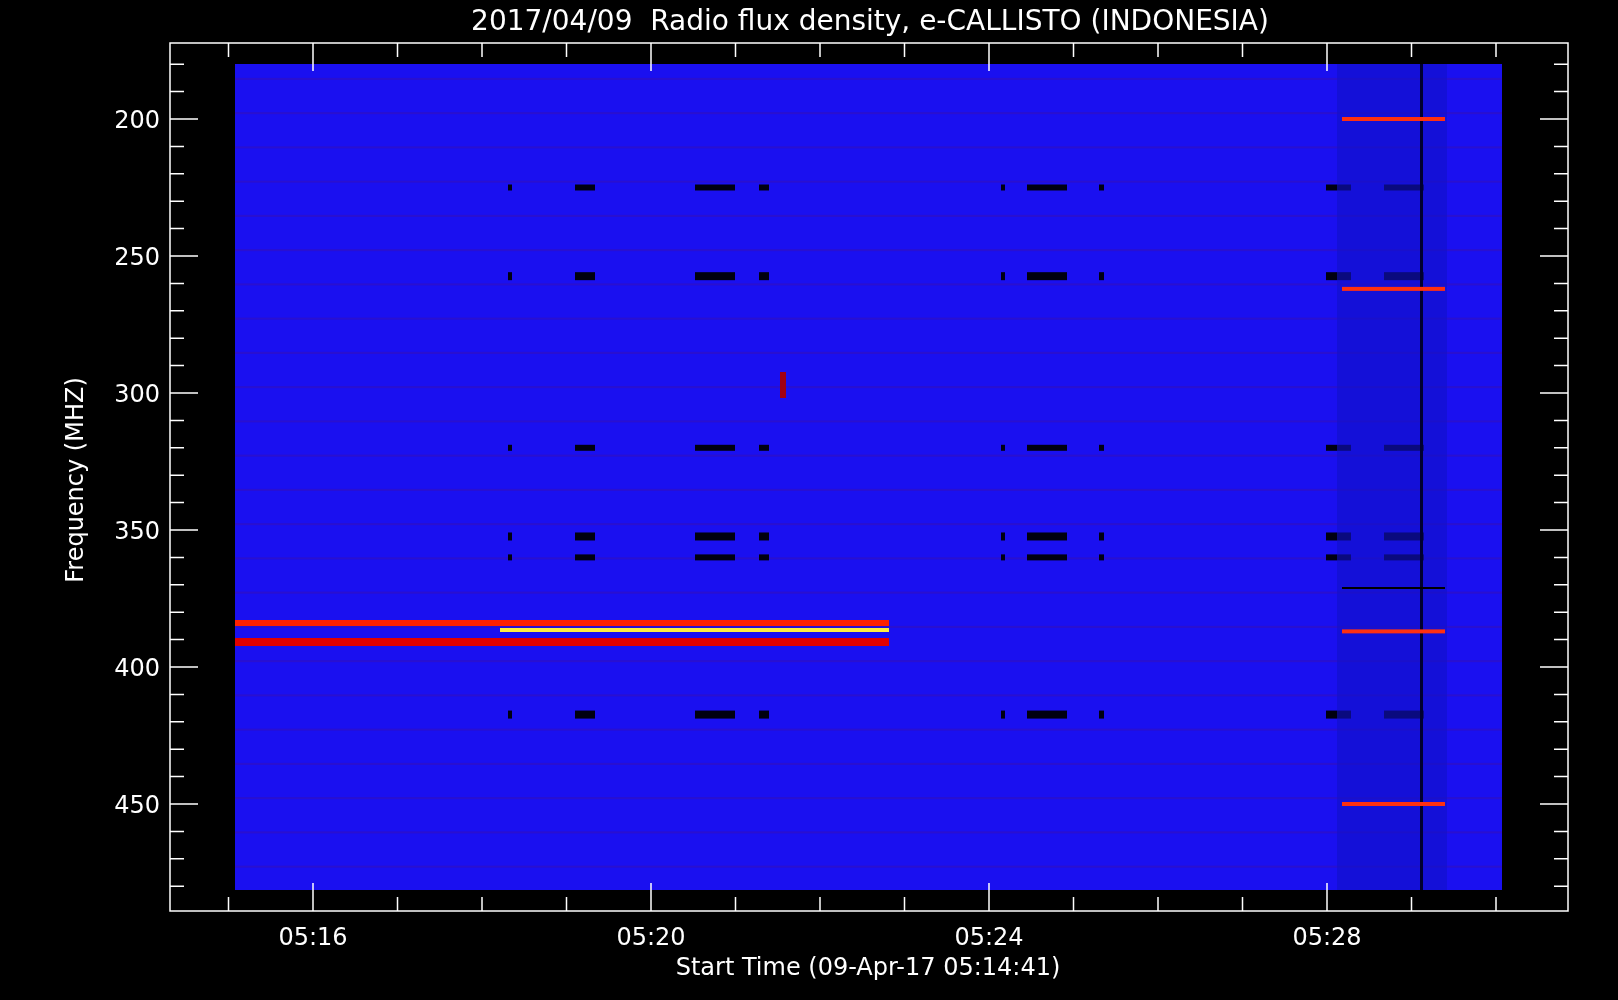 This screenshot has height=1000, width=1618. What do you see at coordinates (137, 805) in the screenshot?
I see `y-tick-label: 450` at bounding box center [137, 805].